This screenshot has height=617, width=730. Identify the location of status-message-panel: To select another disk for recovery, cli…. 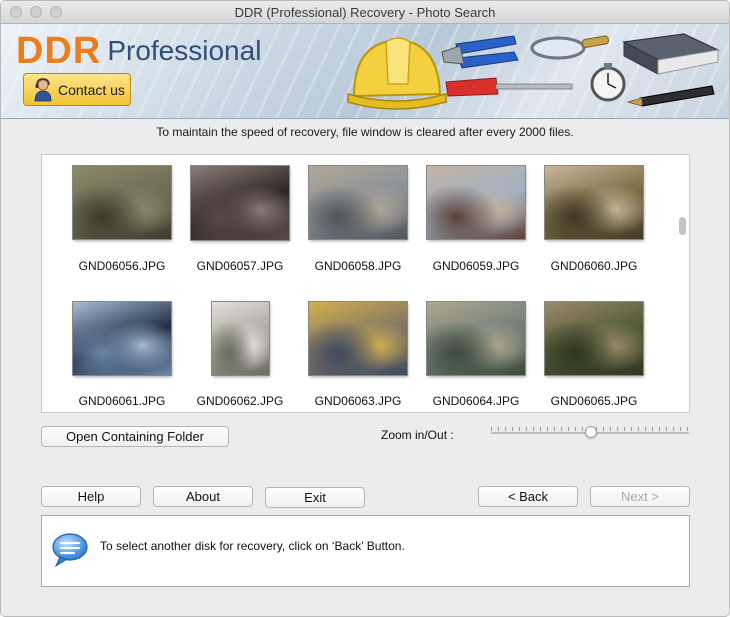
(365, 551).